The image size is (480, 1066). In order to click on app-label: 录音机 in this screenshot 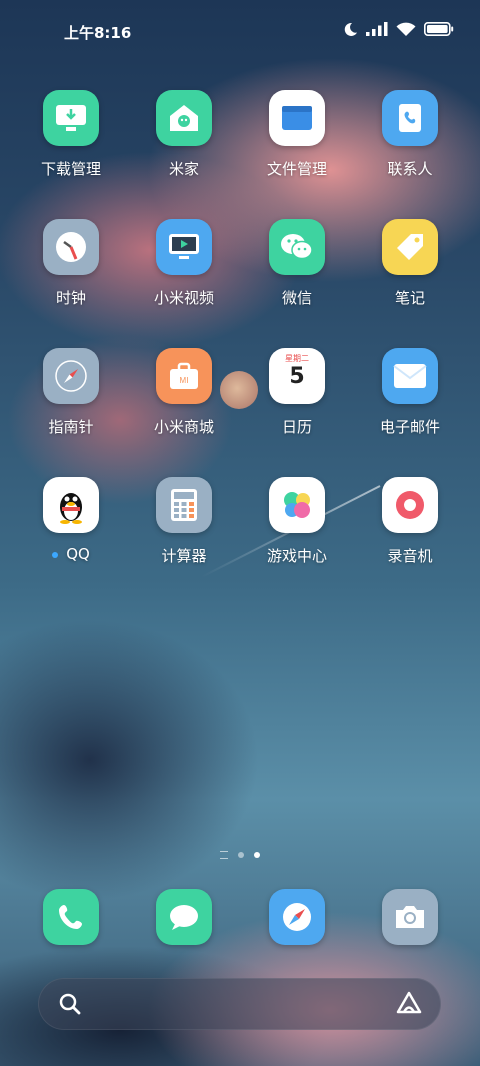, I will do `click(410, 556)`.